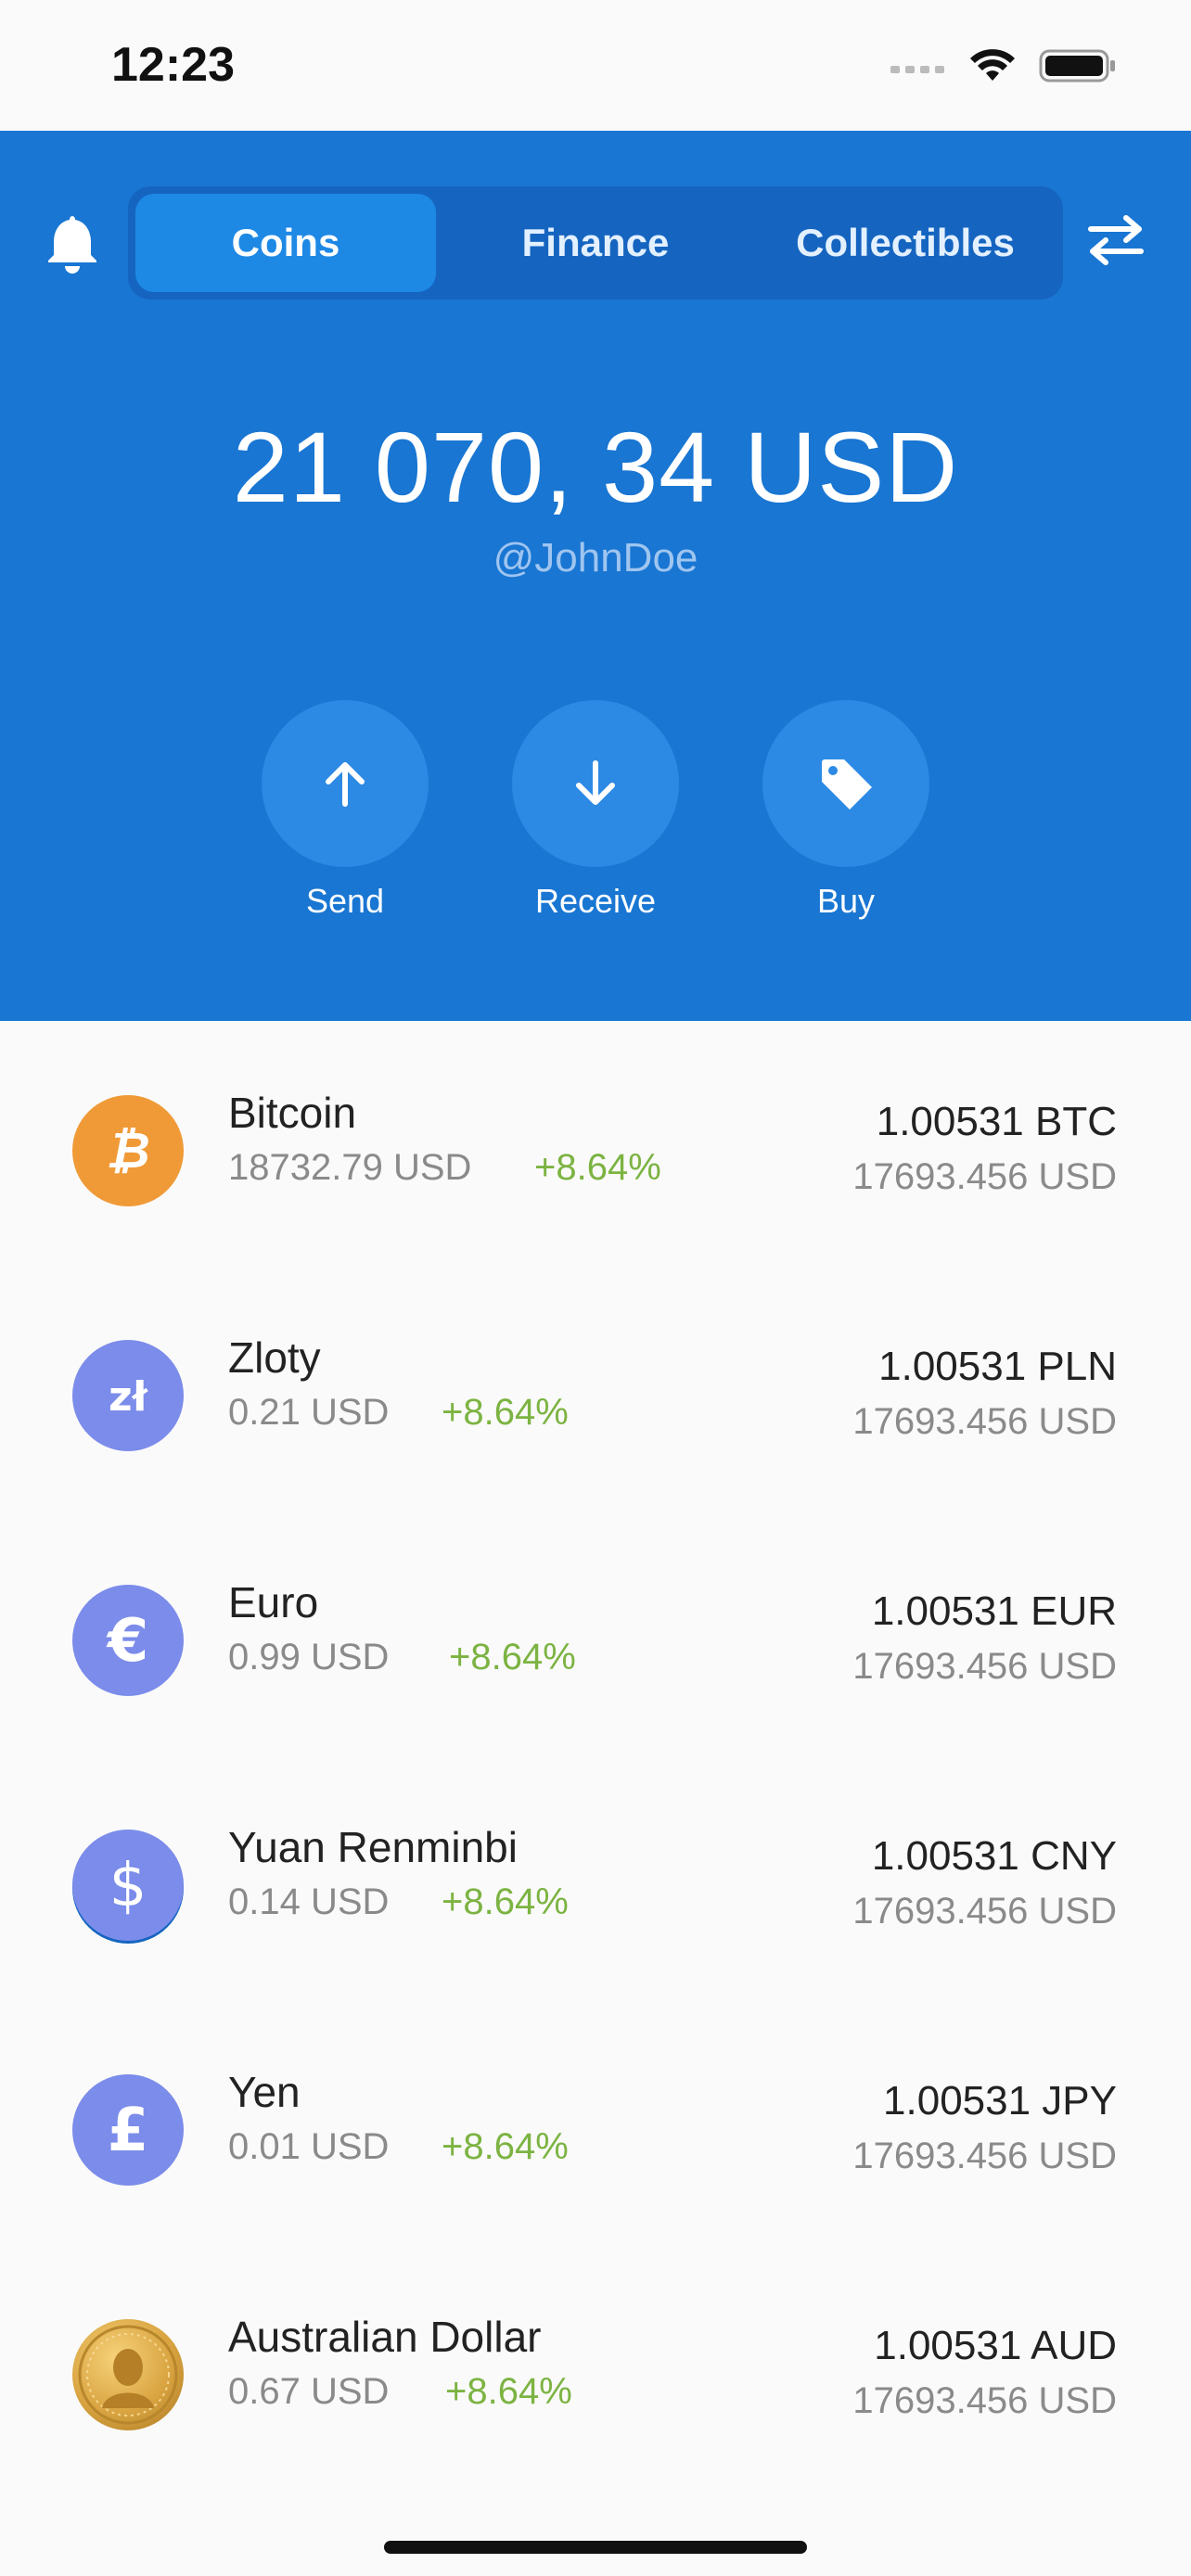  Describe the element at coordinates (595, 2547) in the screenshot. I see `home-indicator` at that location.